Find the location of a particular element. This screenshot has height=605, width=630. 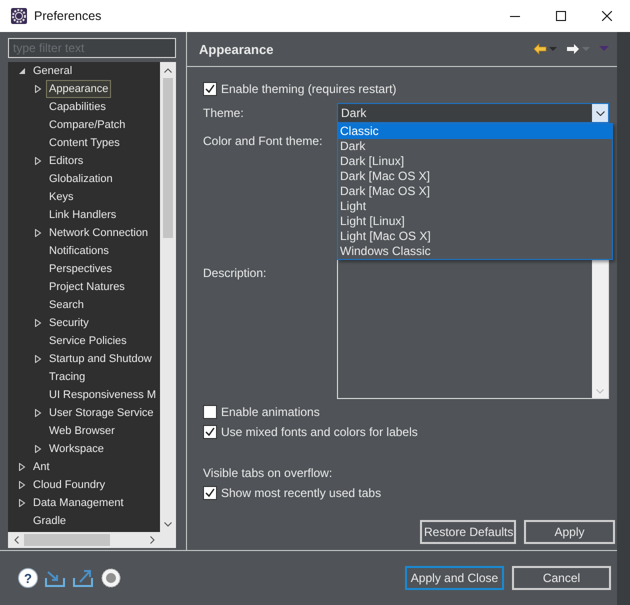

apply-and-close-button: Apply and Close is located at coordinates (454, 578).